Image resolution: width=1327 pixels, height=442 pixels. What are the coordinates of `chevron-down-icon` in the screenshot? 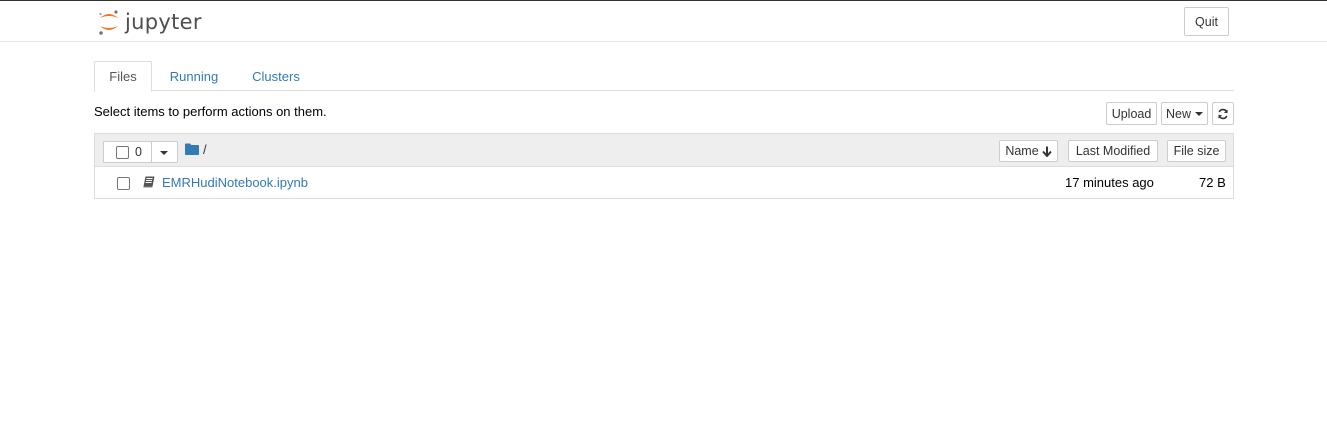 It's located at (1199, 113).